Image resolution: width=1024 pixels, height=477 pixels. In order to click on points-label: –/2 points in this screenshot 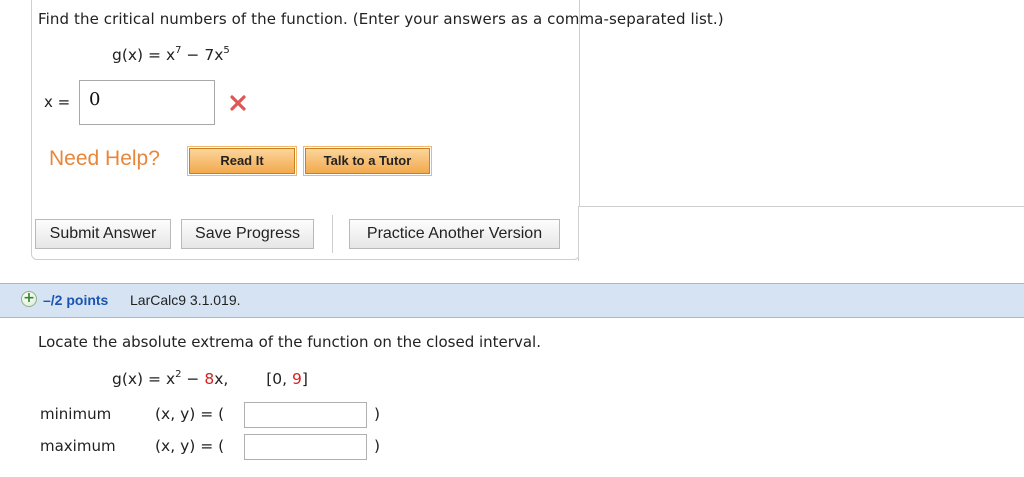, I will do `click(76, 300)`.